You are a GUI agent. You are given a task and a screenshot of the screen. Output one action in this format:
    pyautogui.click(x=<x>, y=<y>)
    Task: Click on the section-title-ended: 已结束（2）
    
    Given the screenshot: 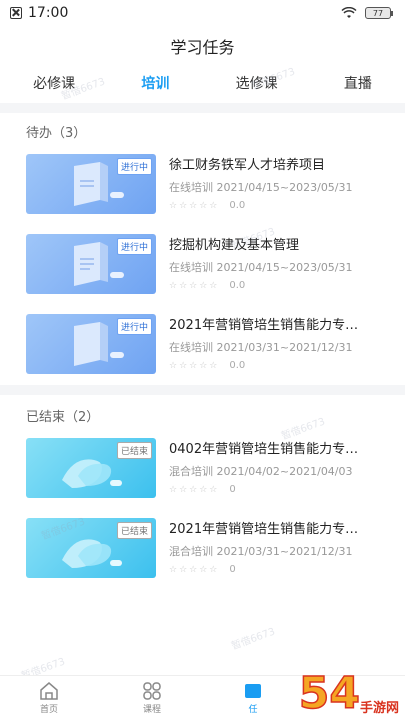 What is the action you would take?
    pyautogui.click(x=63, y=417)
    